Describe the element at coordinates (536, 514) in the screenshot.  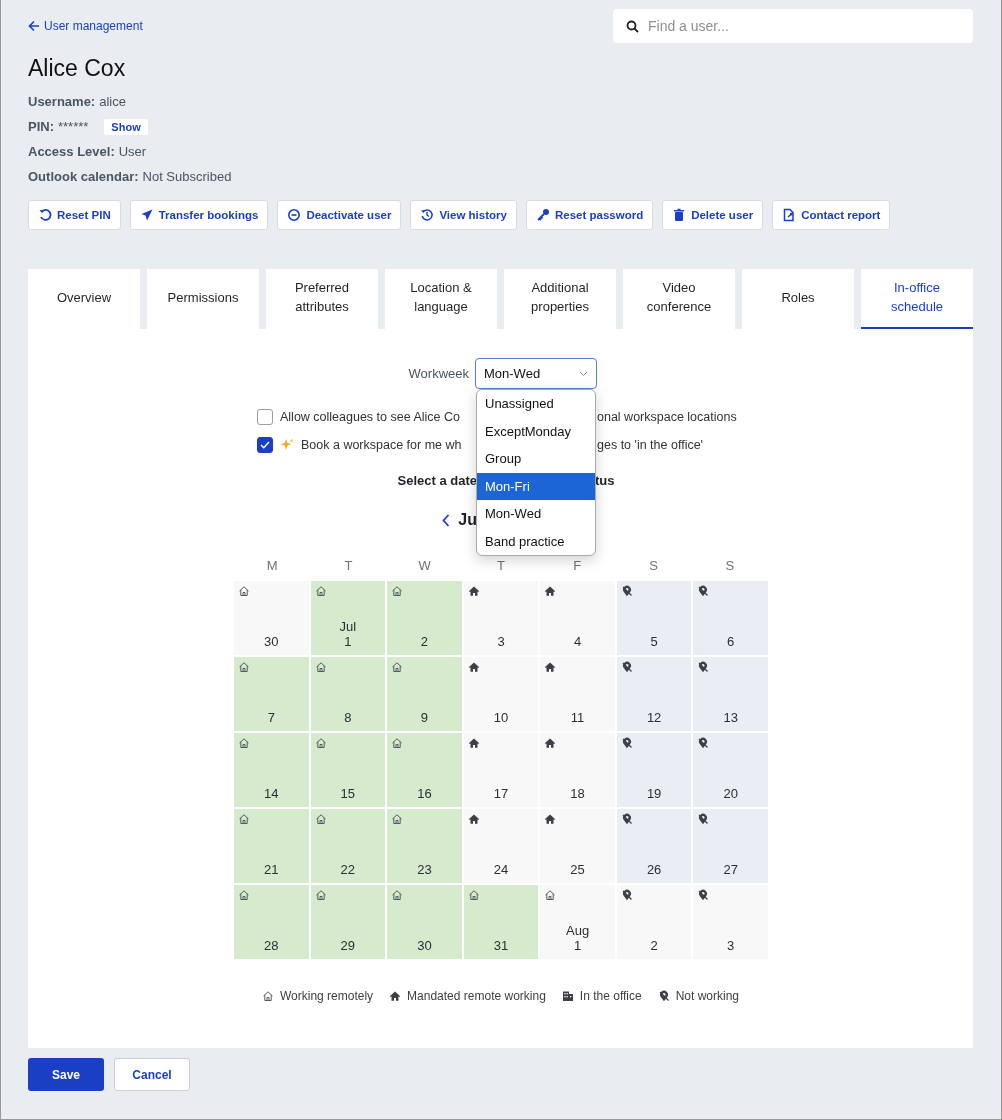
I see `dropdown-option: Mon-Wed` at that location.